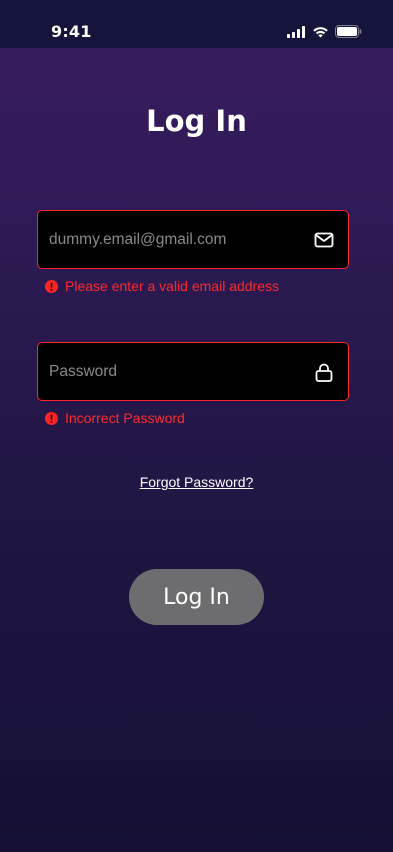  I want to click on password-input, so click(174, 371).